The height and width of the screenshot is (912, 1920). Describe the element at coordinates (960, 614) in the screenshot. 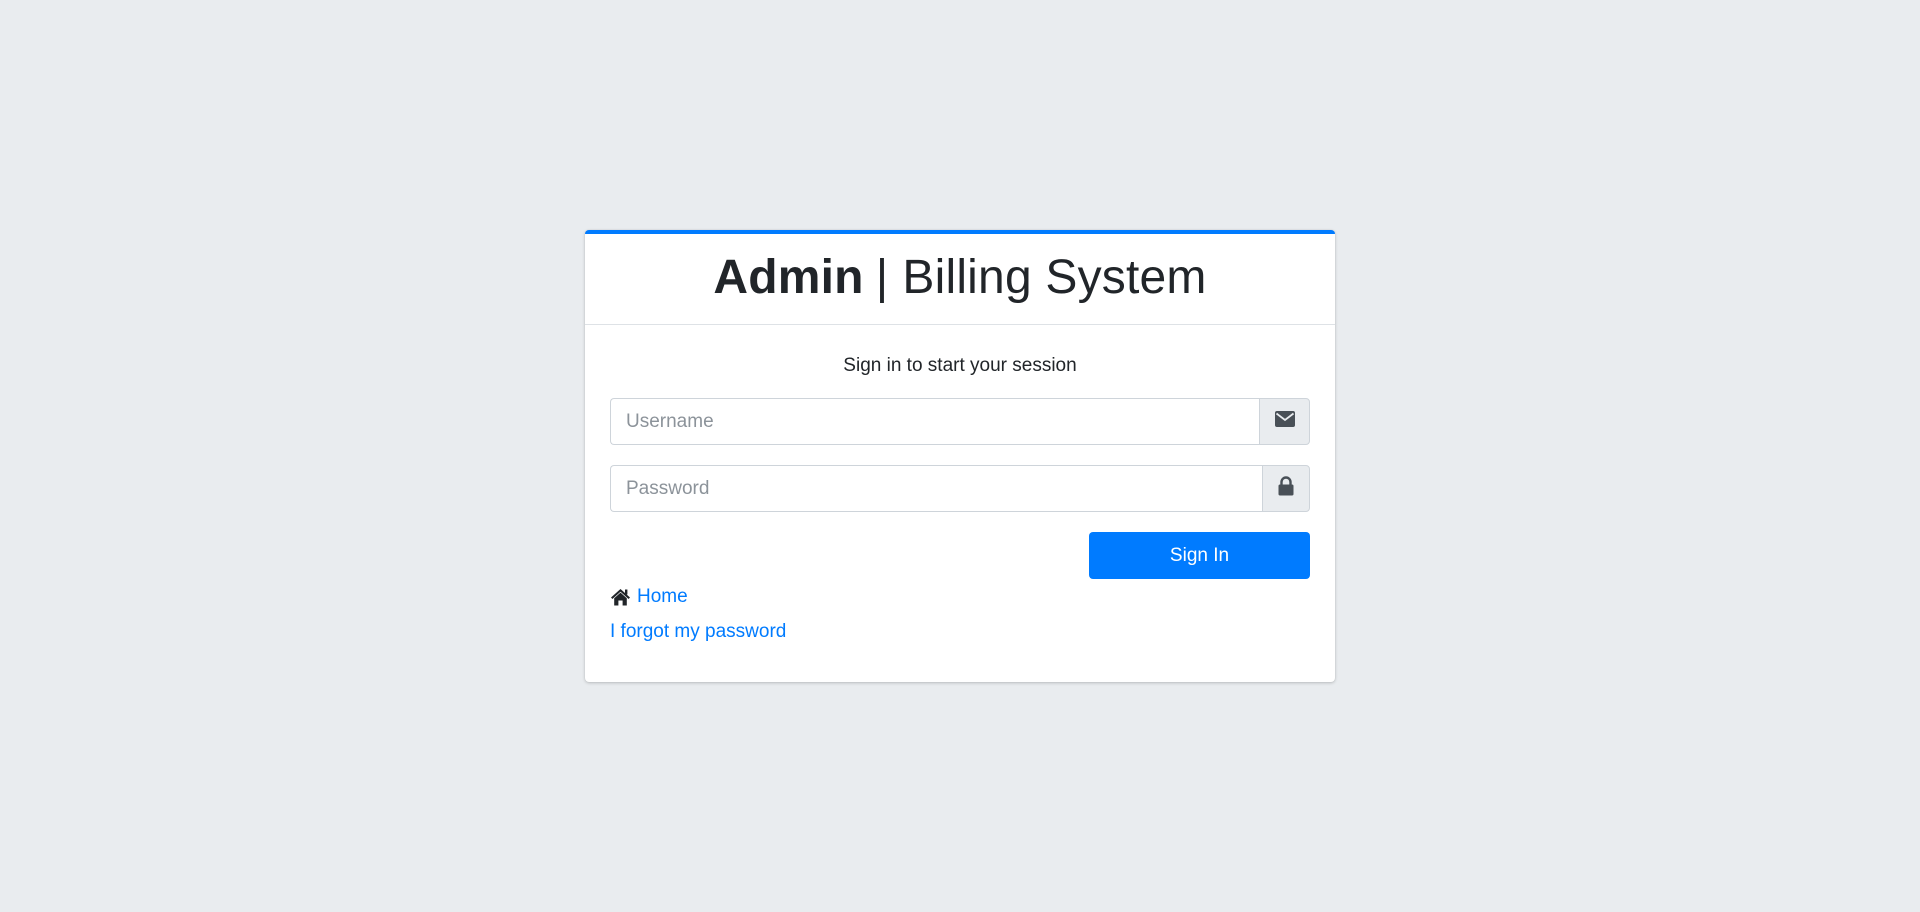

I see `auth-links: Home I forgot my password` at that location.